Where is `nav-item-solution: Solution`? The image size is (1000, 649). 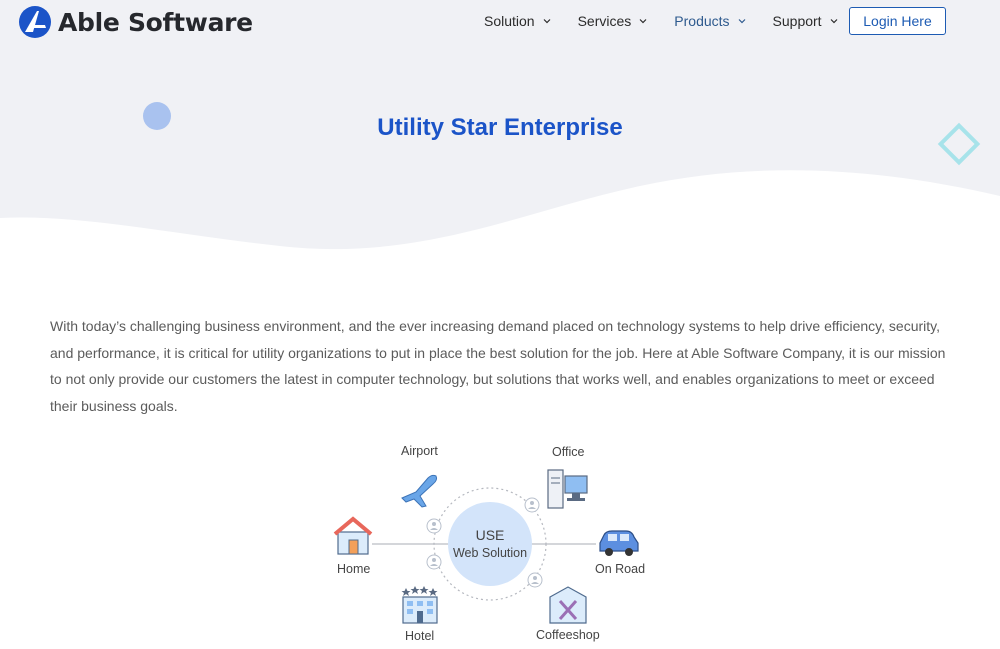
nav-item-solution: Solution is located at coordinates (518, 21).